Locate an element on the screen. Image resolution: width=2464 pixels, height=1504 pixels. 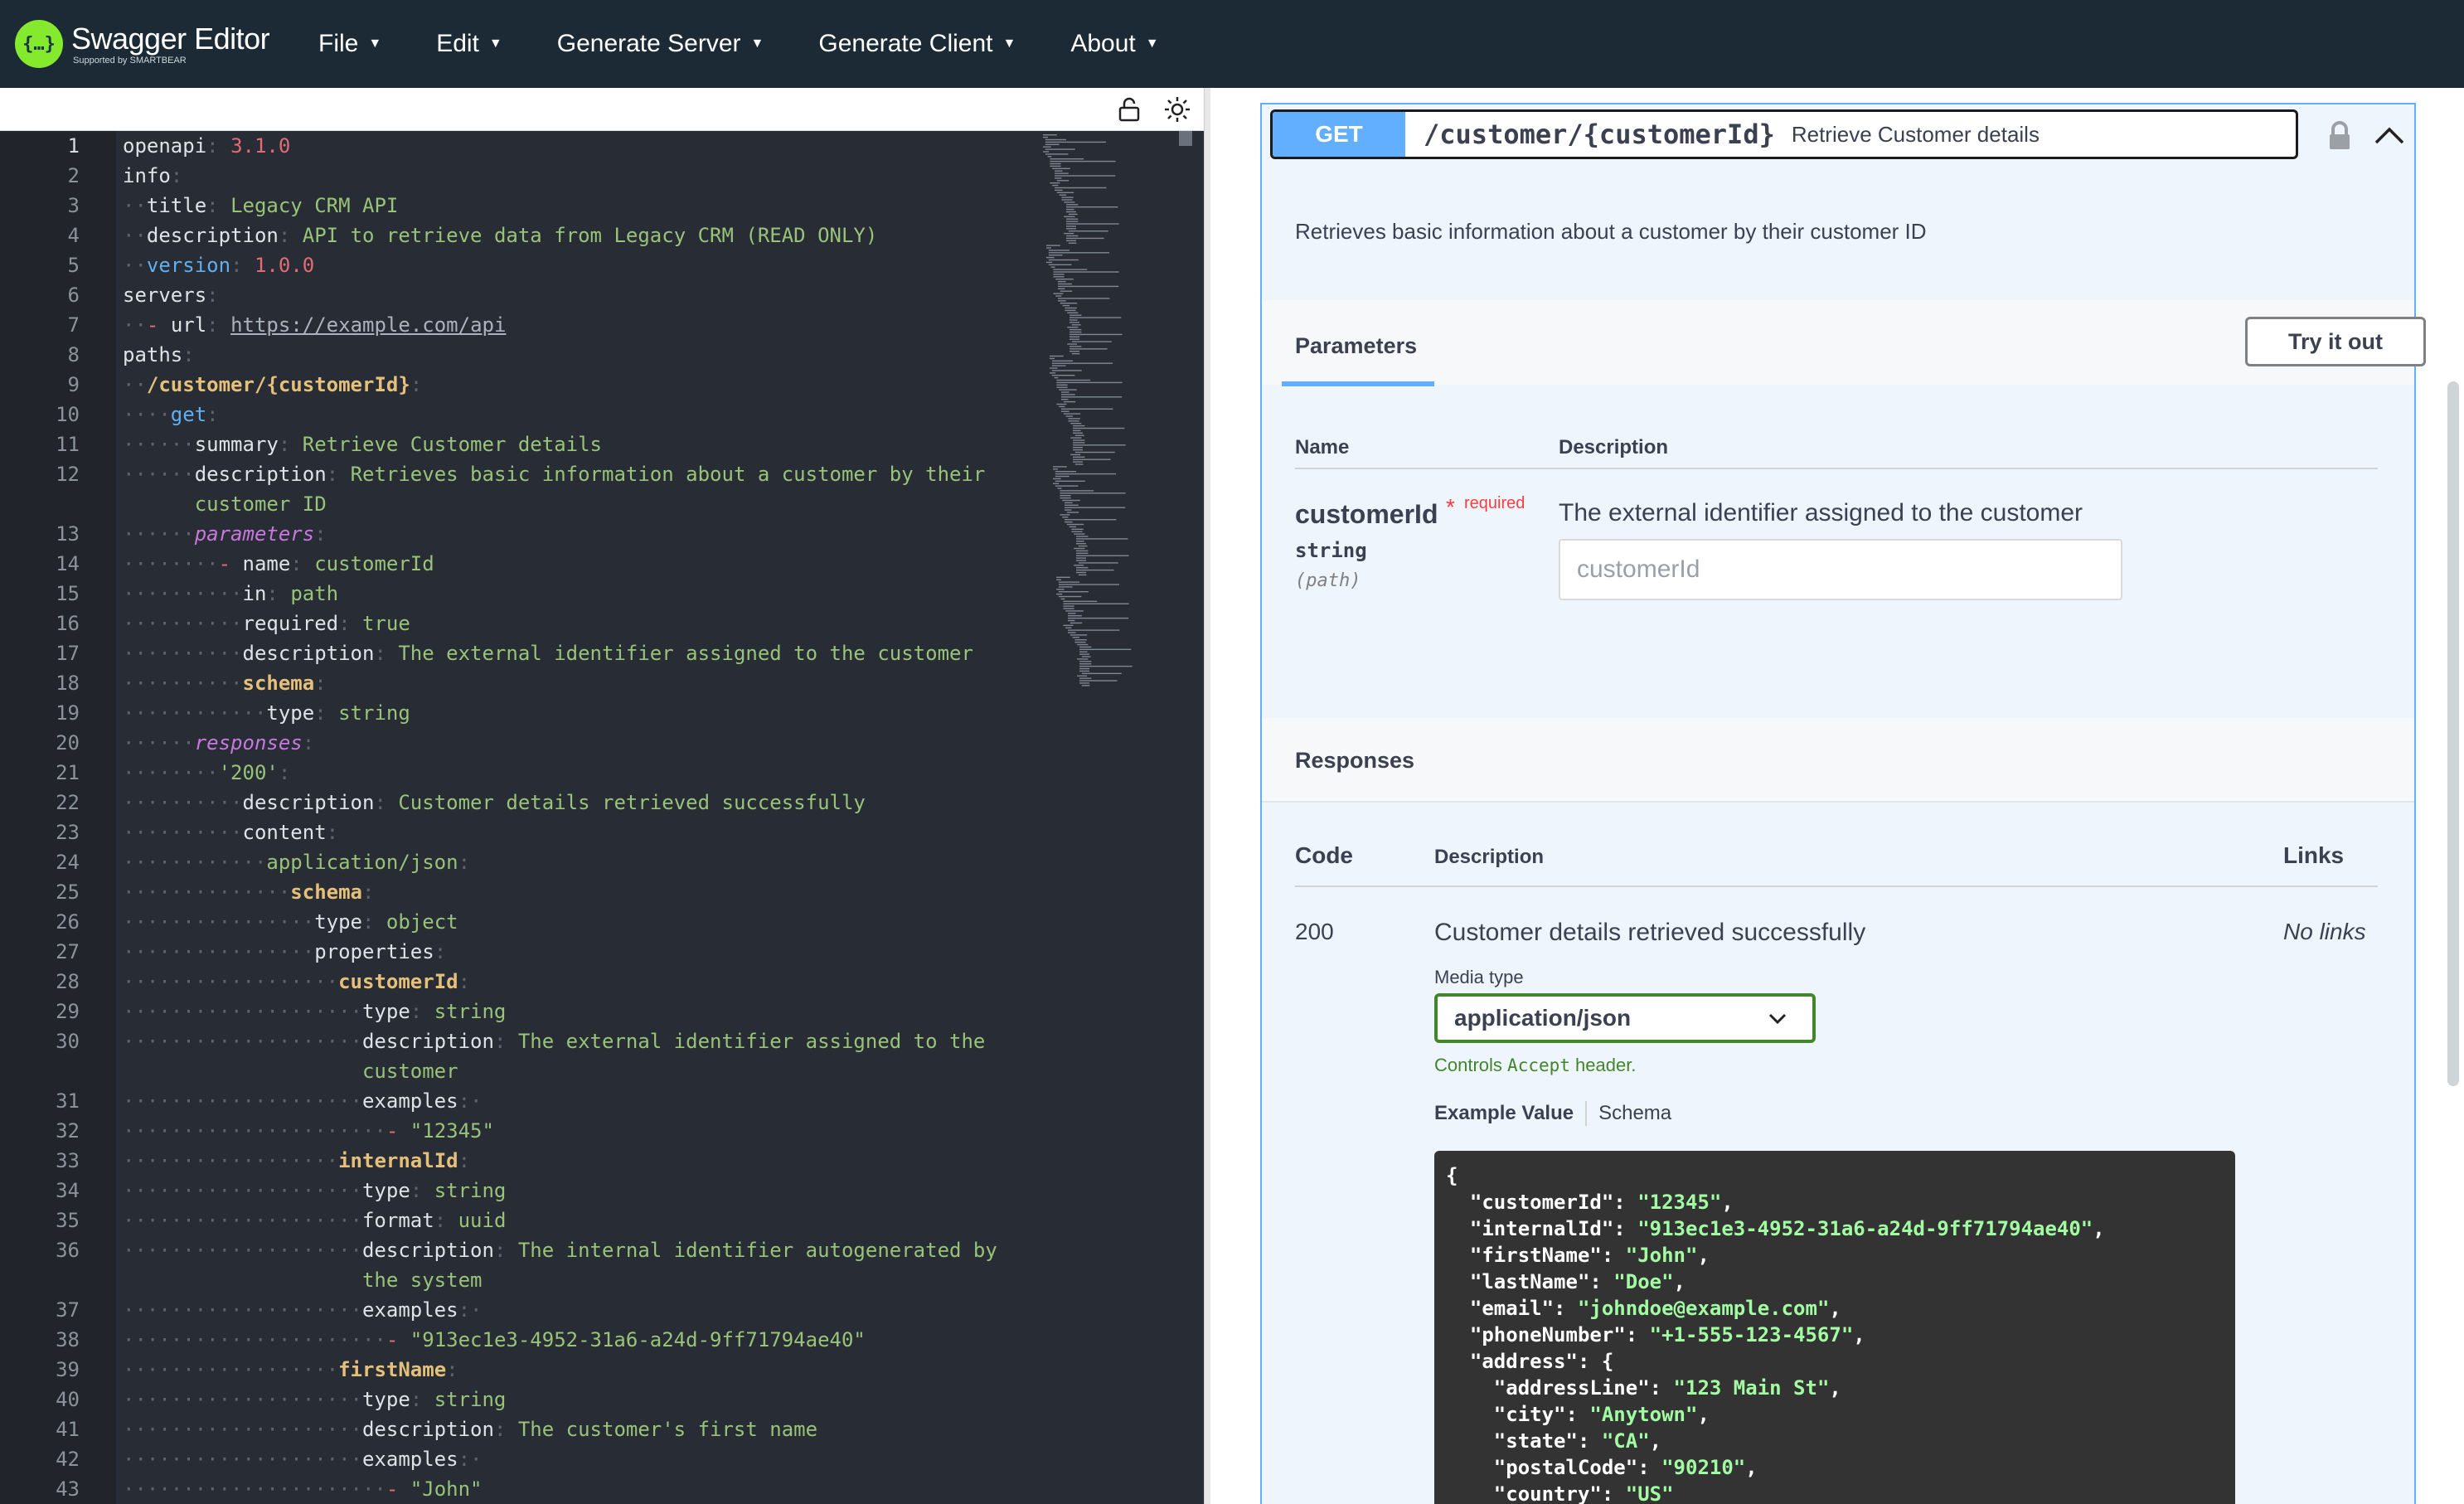
line-number: 15 is located at coordinates (68, 593).